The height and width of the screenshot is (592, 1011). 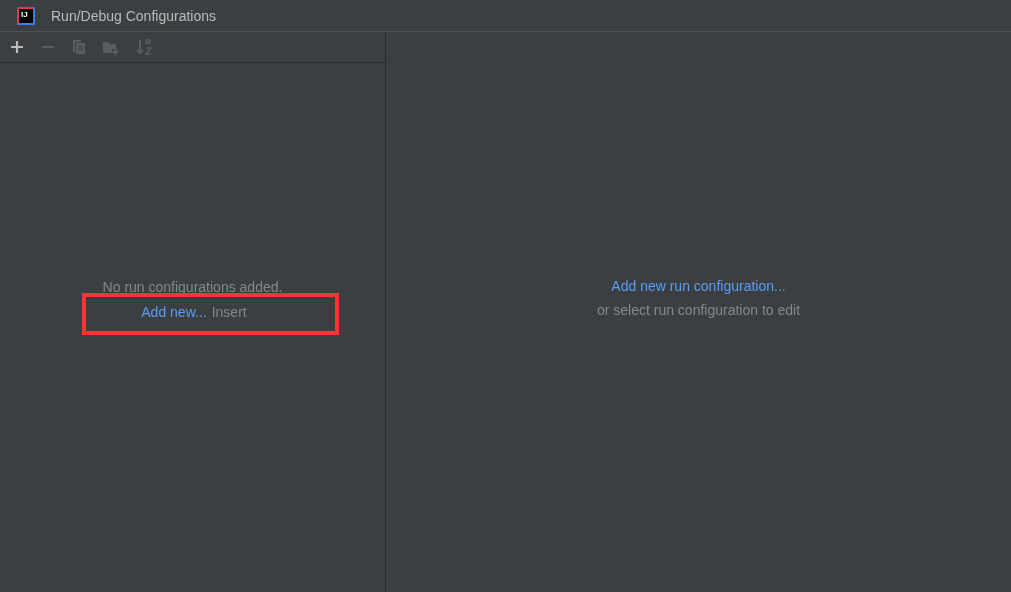 I want to click on add-icon, so click(x=17, y=47).